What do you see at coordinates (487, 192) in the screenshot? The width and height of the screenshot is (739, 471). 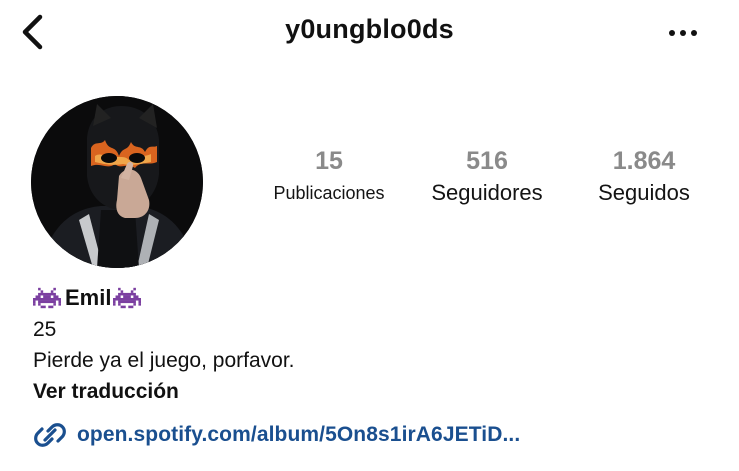 I see `followers-label: Seguidores` at bounding box center [487, 192].